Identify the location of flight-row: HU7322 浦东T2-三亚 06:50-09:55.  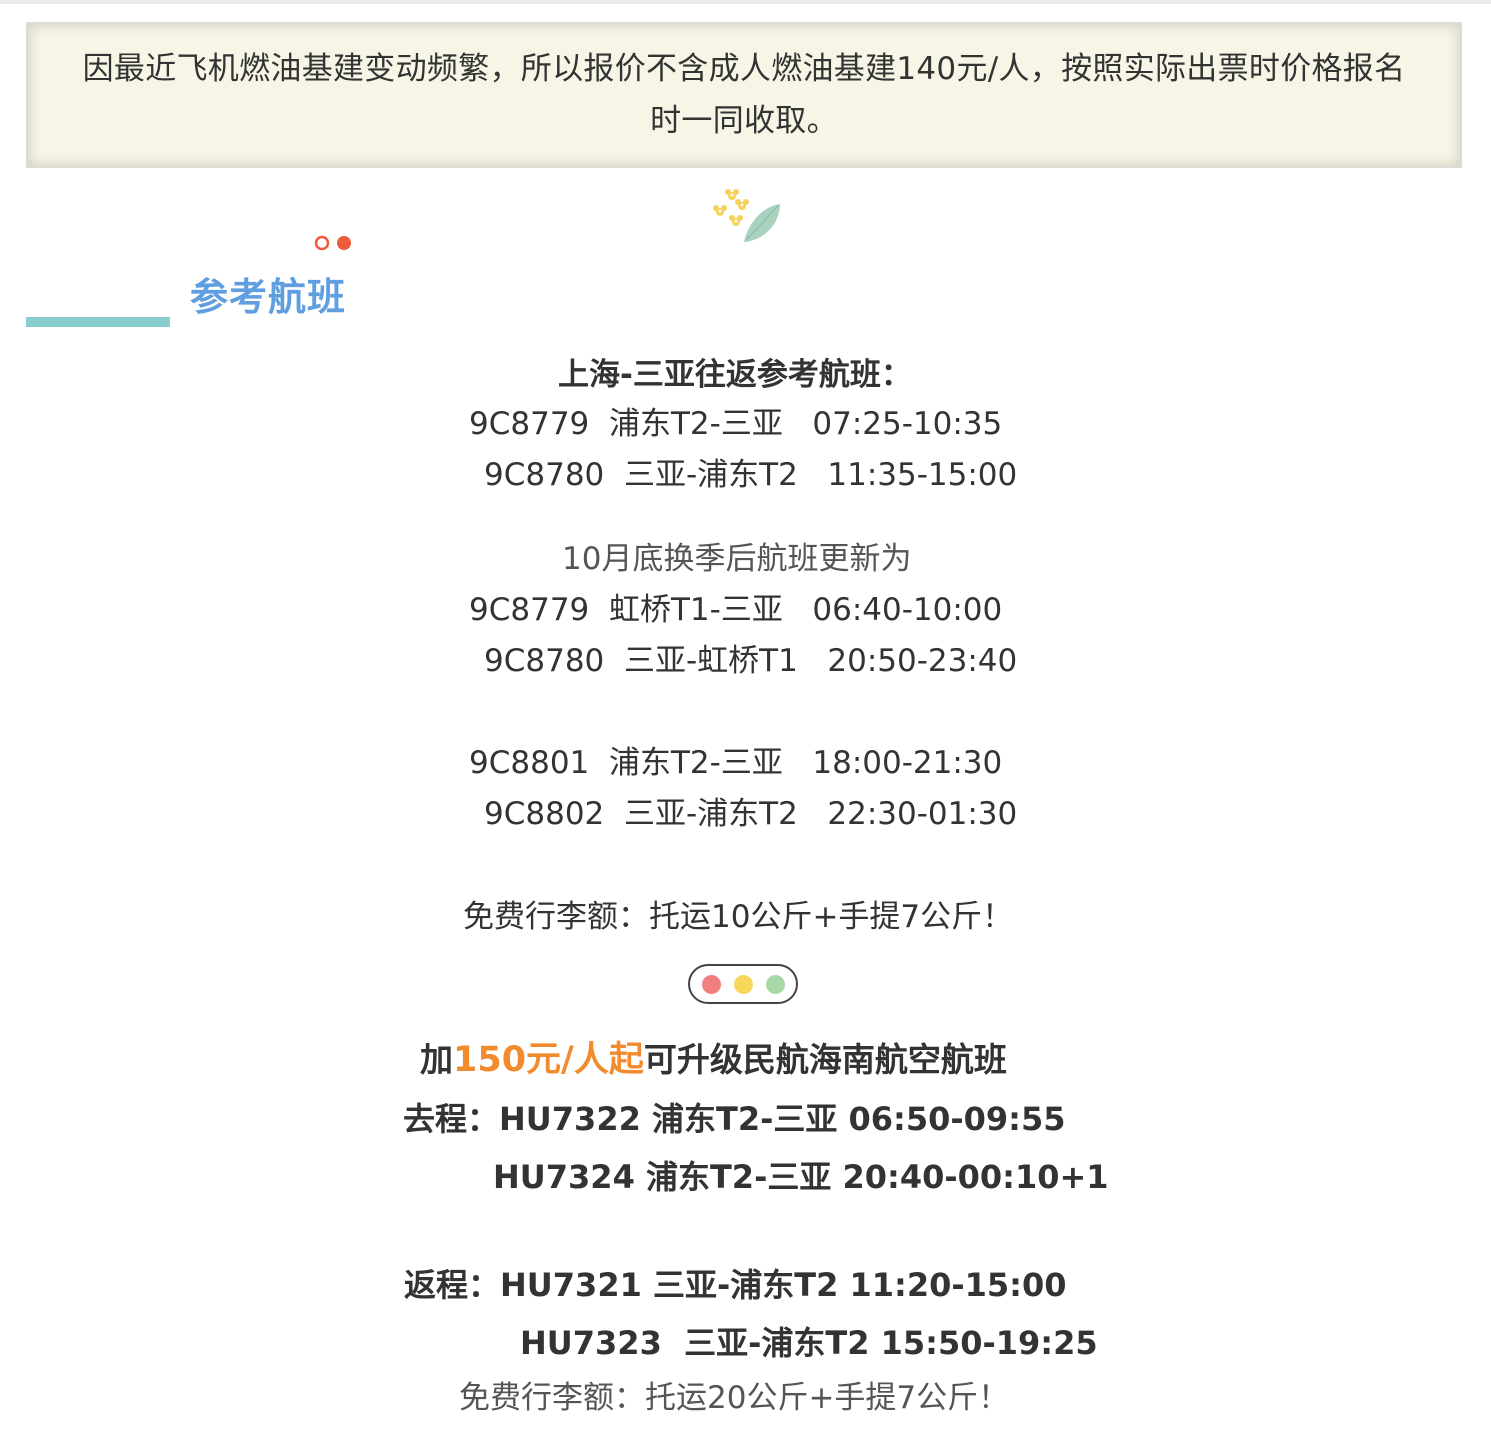
(782, 1119).